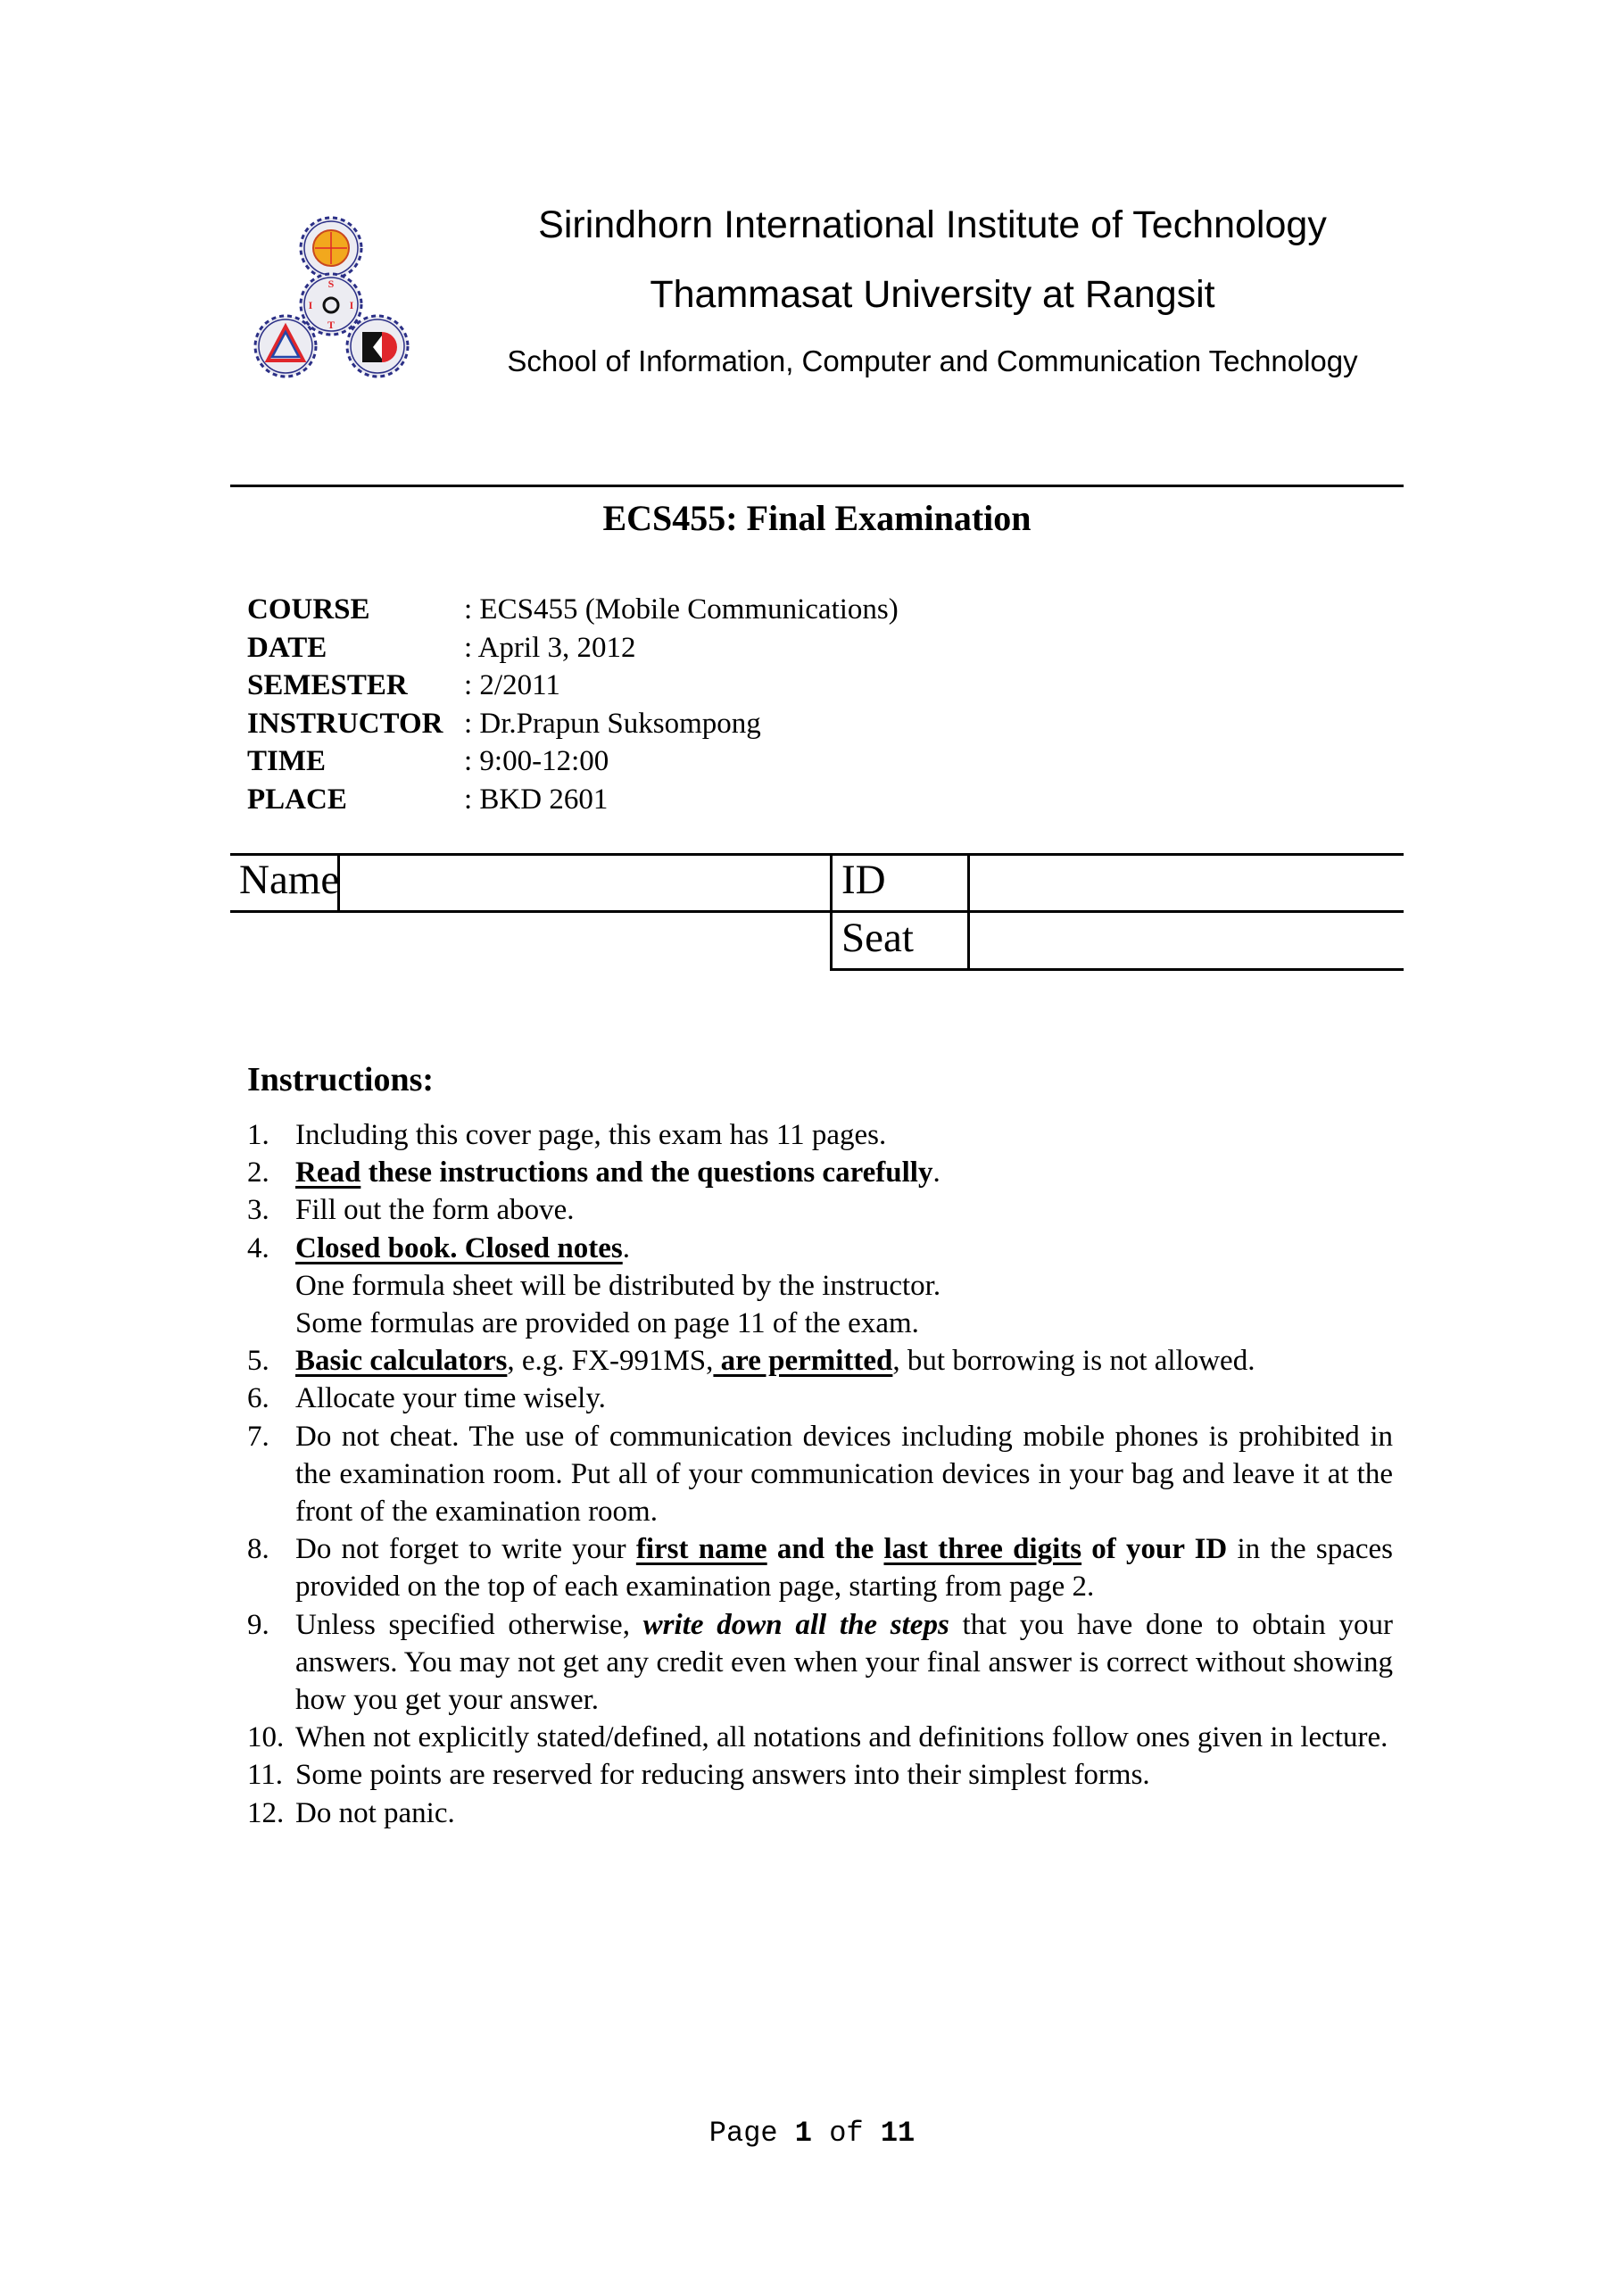 This screenshot has width=1624, height=2296. Describe the element at coordinates (612, 723) in the screenshot. I see `info-value: : Dr.Prapun Suksompong` at that location.